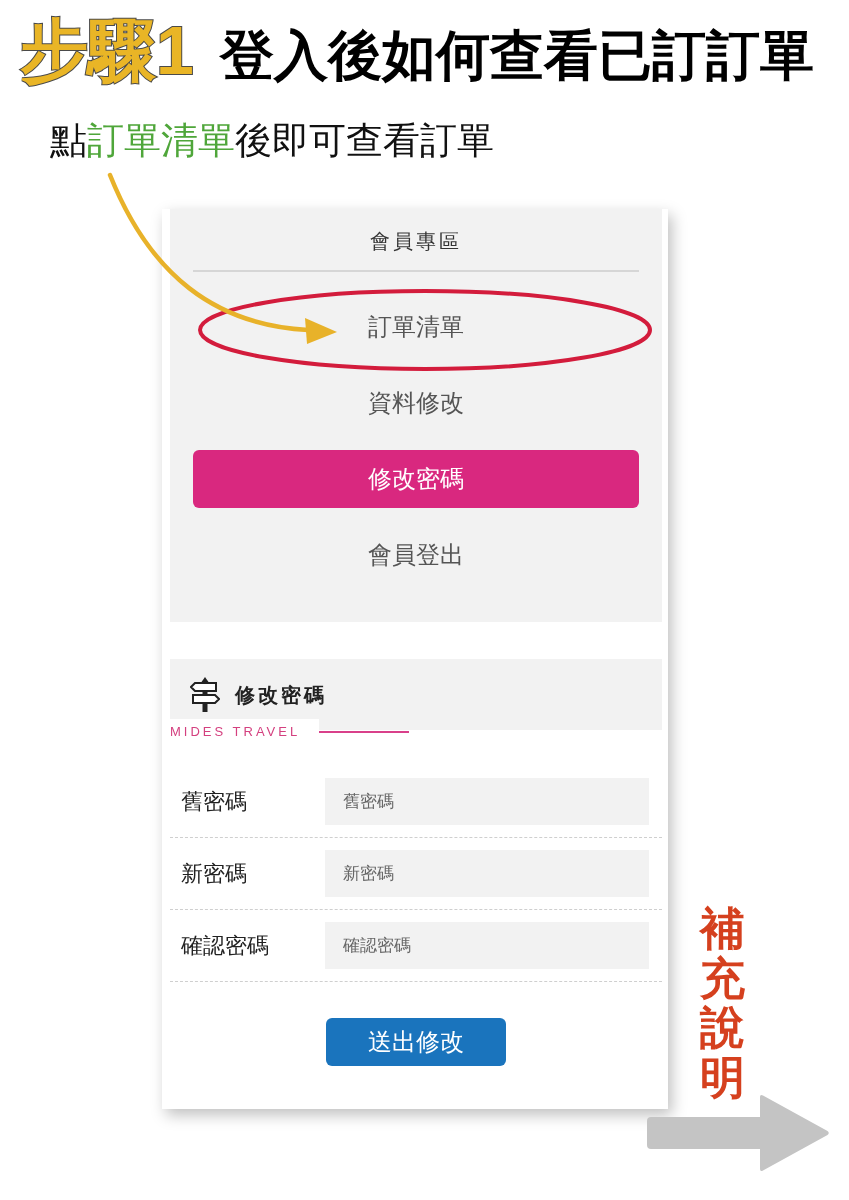 Image resolution: width=849 pixels, height=1200 pixels. Describe the element at coordinates (416, 555) in the screenshot. I see `menu-item: 會員登出` at that location.